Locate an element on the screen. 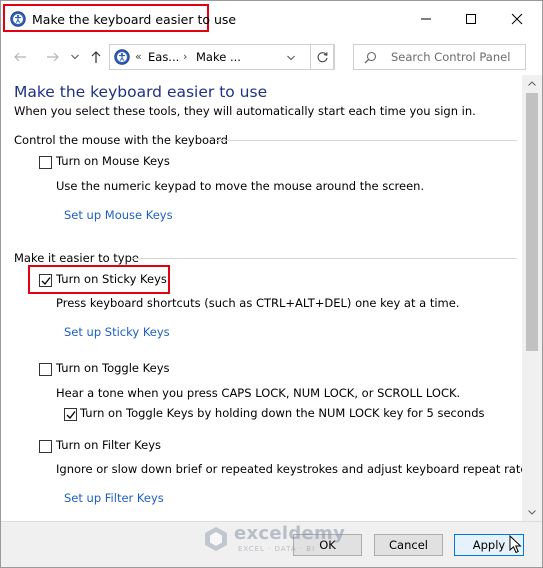  chevron-up-icon is located at coordinates (532, 83).